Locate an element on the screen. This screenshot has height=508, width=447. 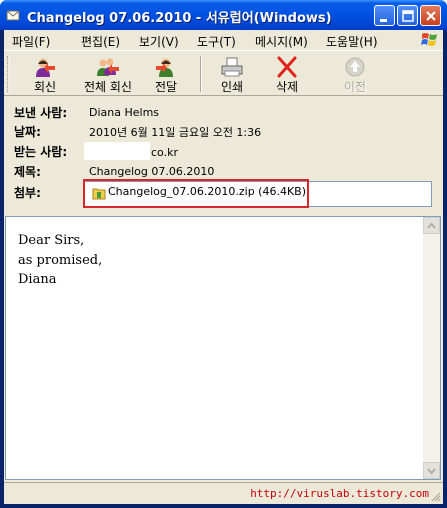
body-line: Dear Sirs, is located at coordinates (51, 240).